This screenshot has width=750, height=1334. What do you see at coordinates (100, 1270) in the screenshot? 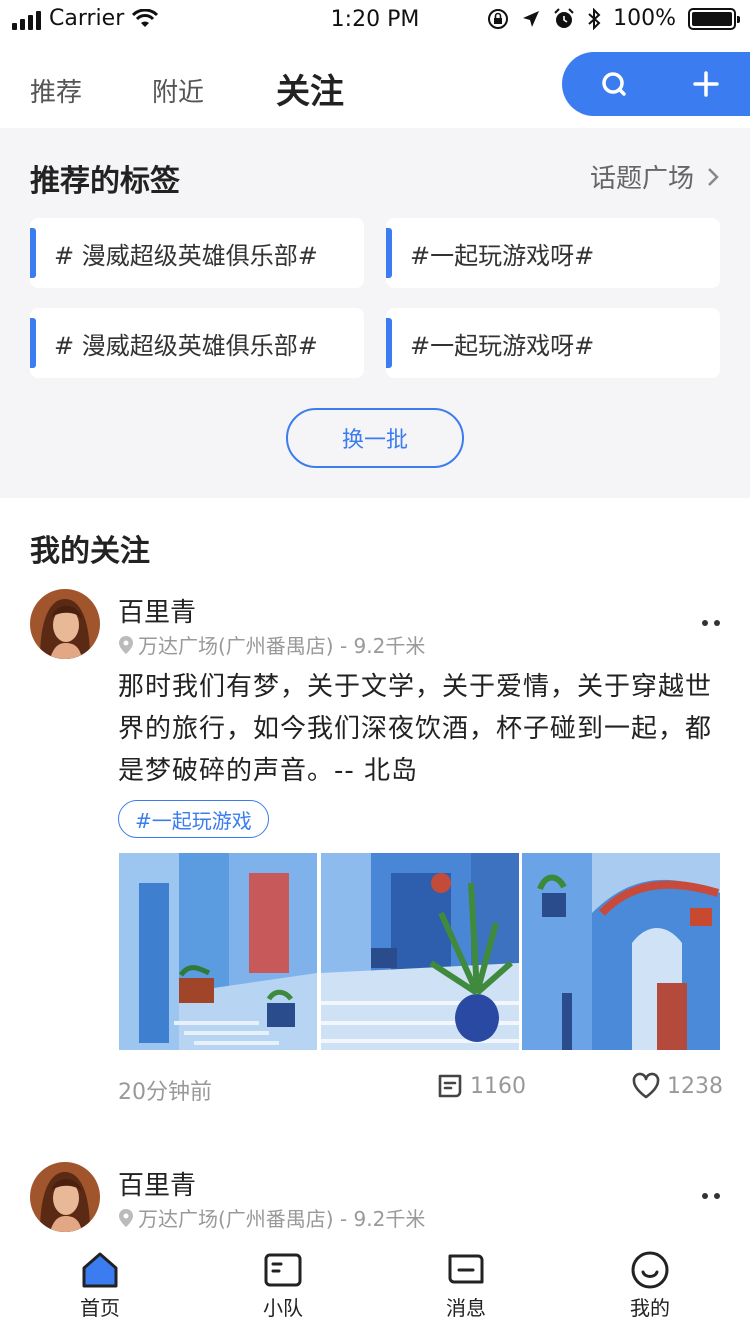
I see `home-icon` at bounding box center [100, 1270].